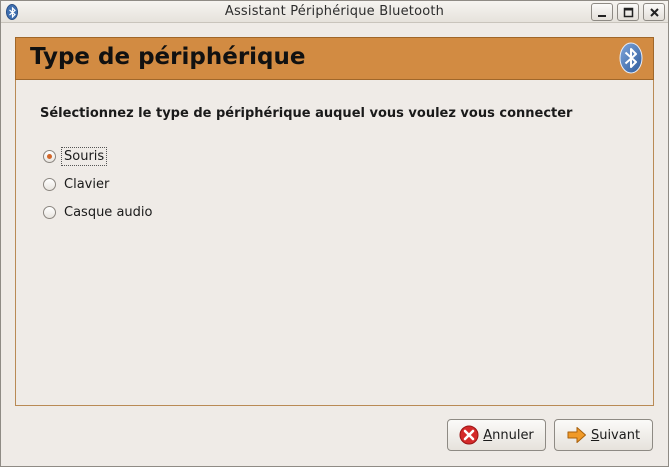 This screenshot has width=669, height=467. What do you see at coordinates (49, 212) in the screenshot?
I see `radio-button-headset` at bounding box center [49, 212].